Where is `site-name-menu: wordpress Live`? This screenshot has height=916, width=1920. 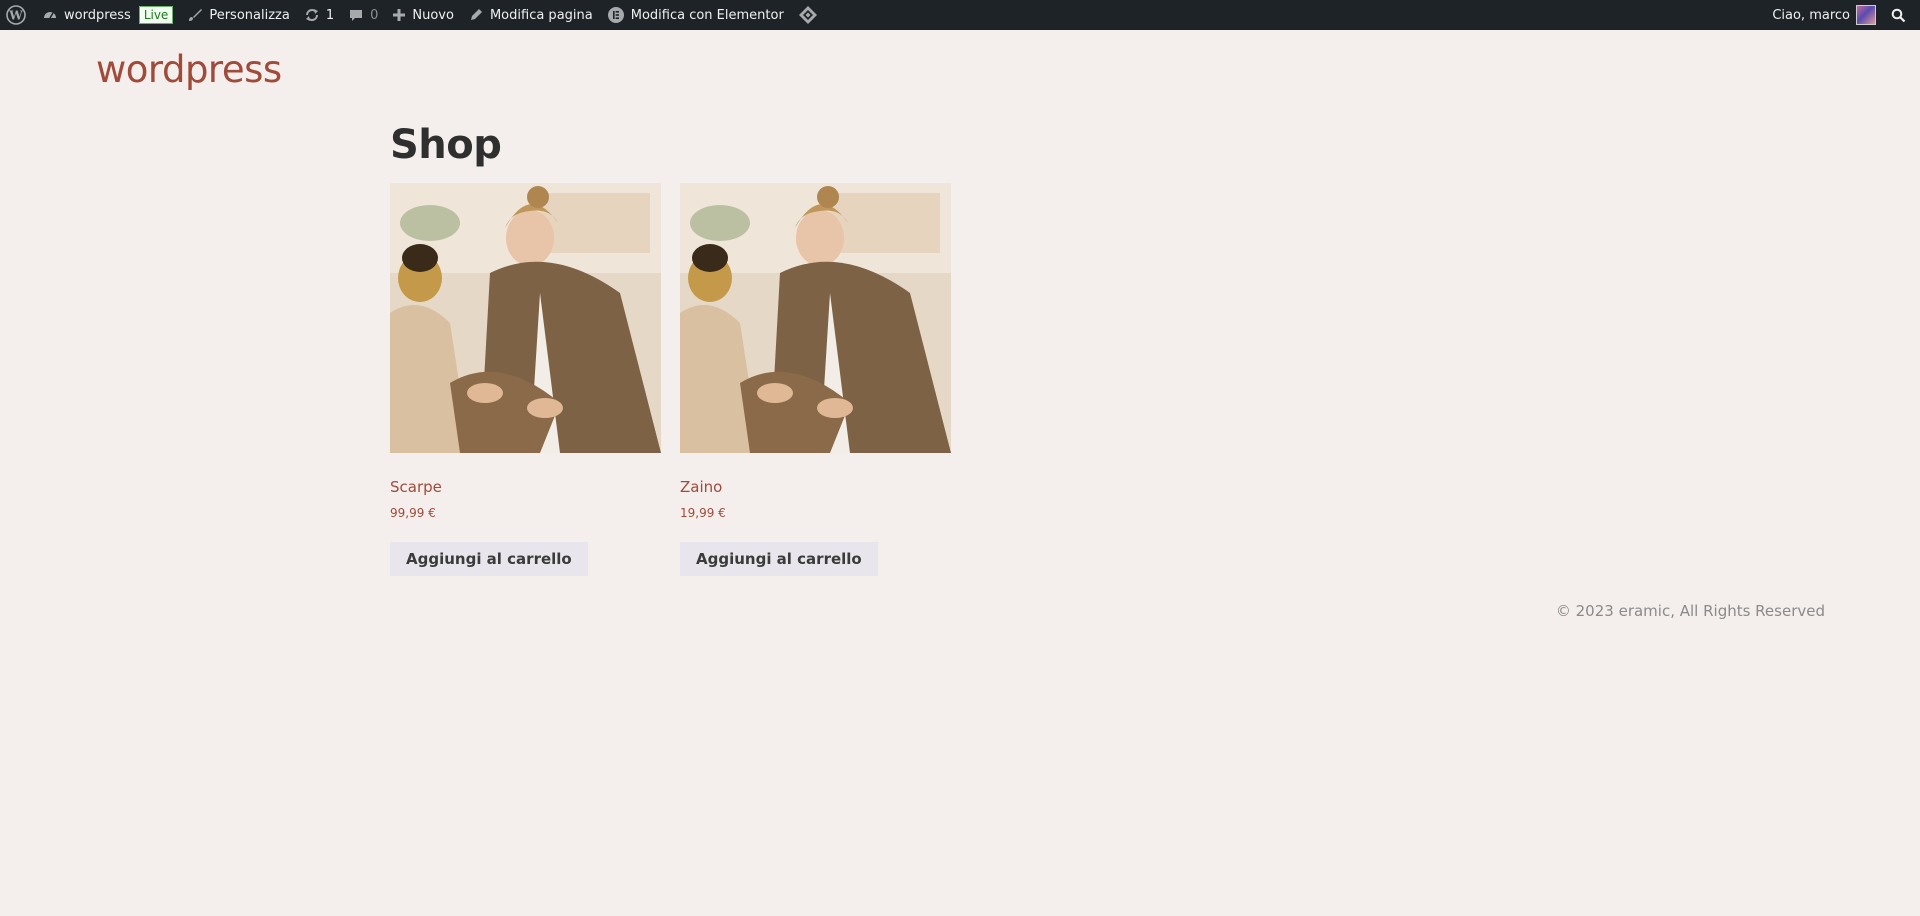 site-name-menu: wordpress Live is located at coordinates (107, 15).